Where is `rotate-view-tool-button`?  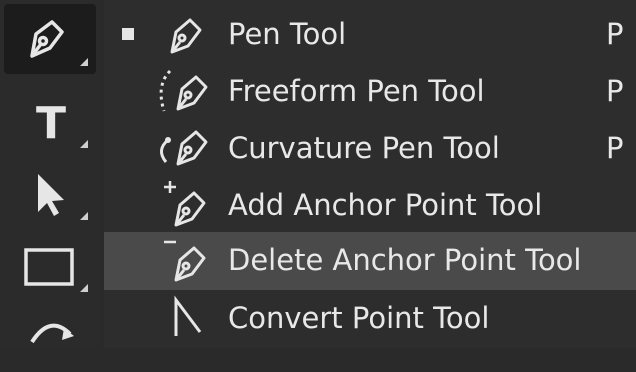
rotate-view-tool-button is located at coordinates (50, 337).